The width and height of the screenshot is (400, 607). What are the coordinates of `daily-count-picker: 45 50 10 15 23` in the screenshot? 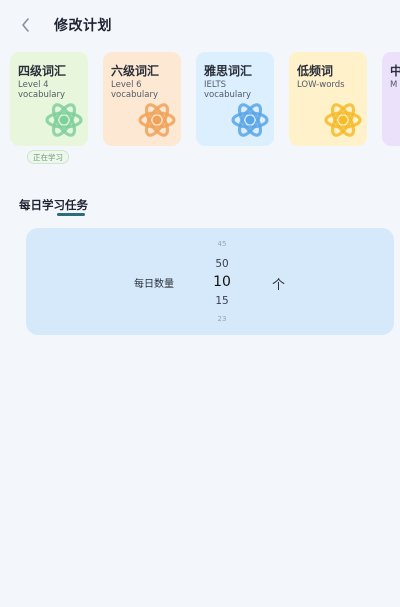 It's located at (222, 281).